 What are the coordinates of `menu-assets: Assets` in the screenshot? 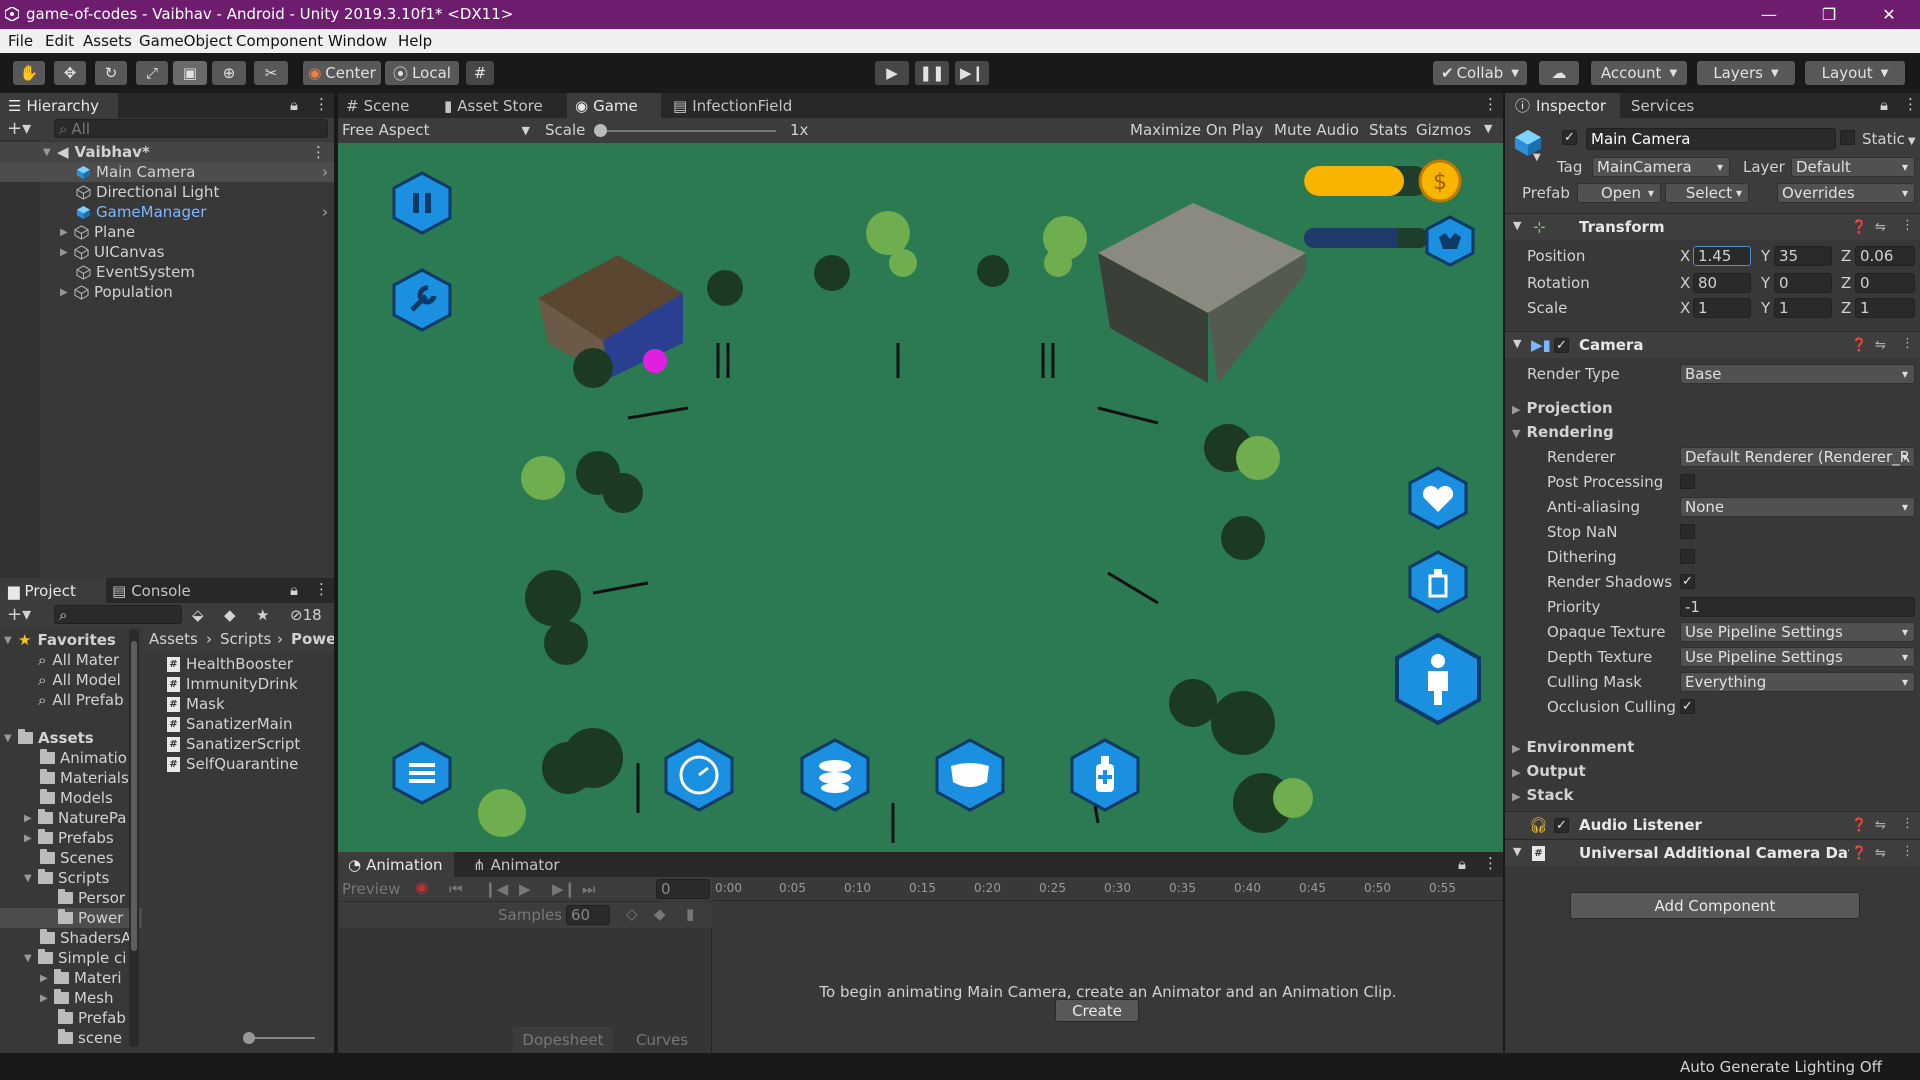 It's located at (107, 41).